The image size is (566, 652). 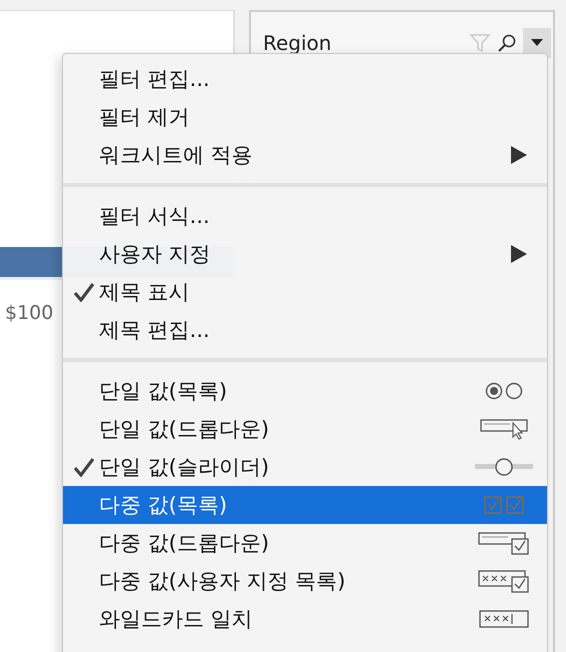 I want to click on menu-item: 단일 값(목록), so click(x=305, y=391).